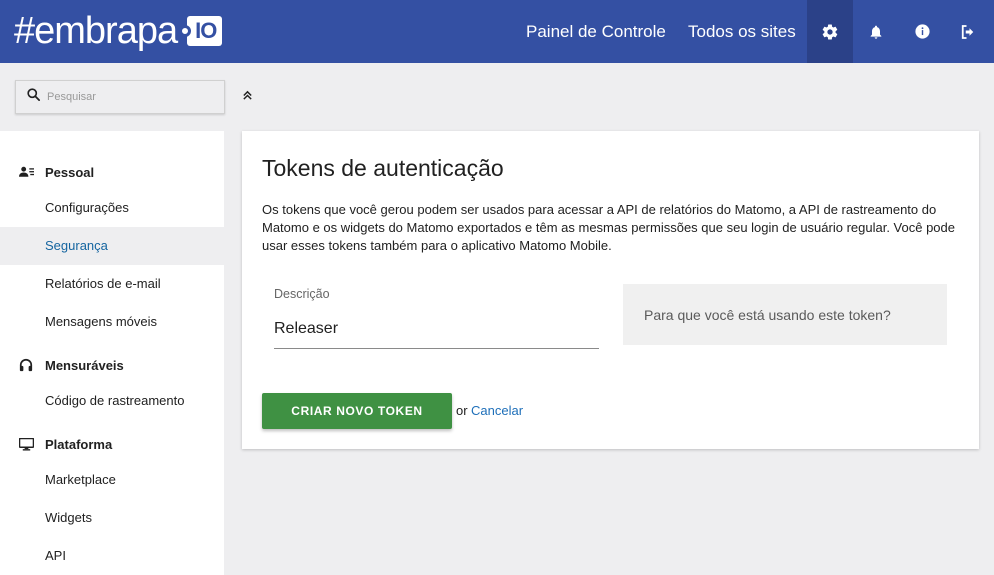 The width and height of the screenshot is (994, 575). I want to click on embrapa-io-logo: #embrapa IO, so click(118, 31).